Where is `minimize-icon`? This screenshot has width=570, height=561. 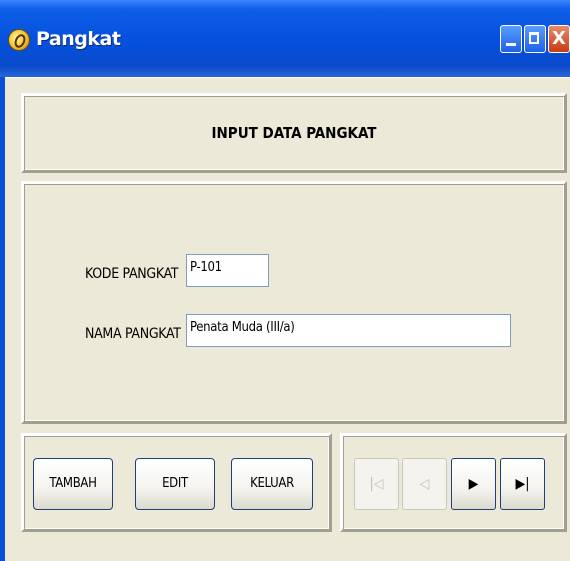
minimize-icon is located at coordinates (511, 44).